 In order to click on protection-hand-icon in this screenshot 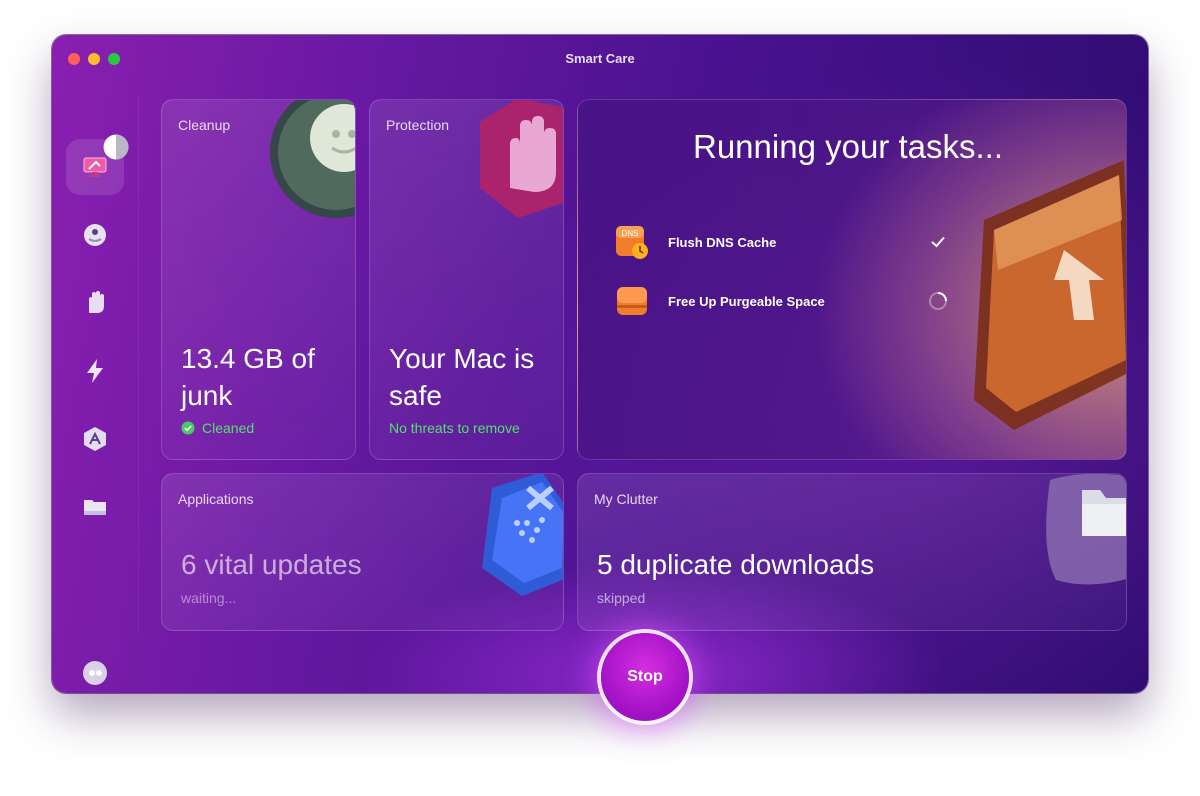, I will do `click(96, 302)`.